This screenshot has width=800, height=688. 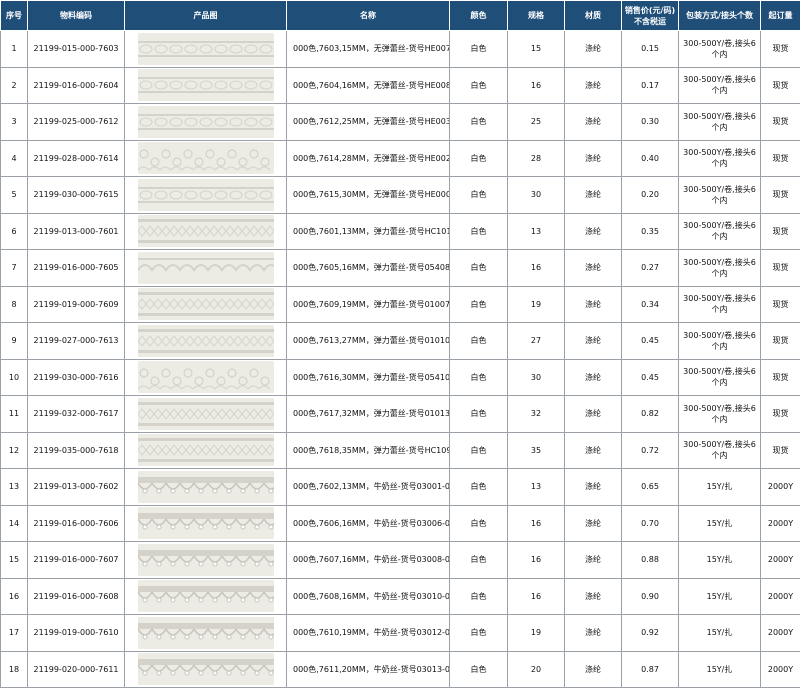 I want to click on cell-no: 15, so click(x=14, y=560).